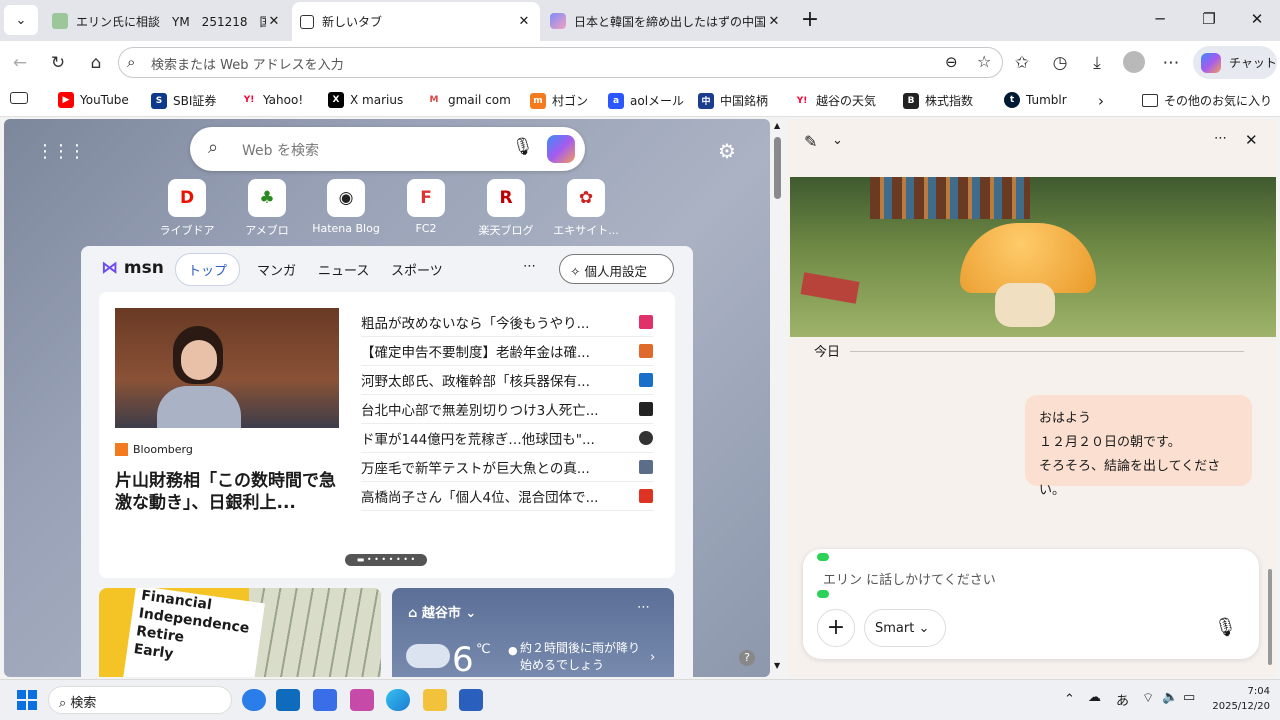 This screenshot has height=720, width=1280. What do you see at coordinates (468, 100) in the screenshot?
I see `bookmark-gmail: Mgmail com` at bounding box center [468, 100].